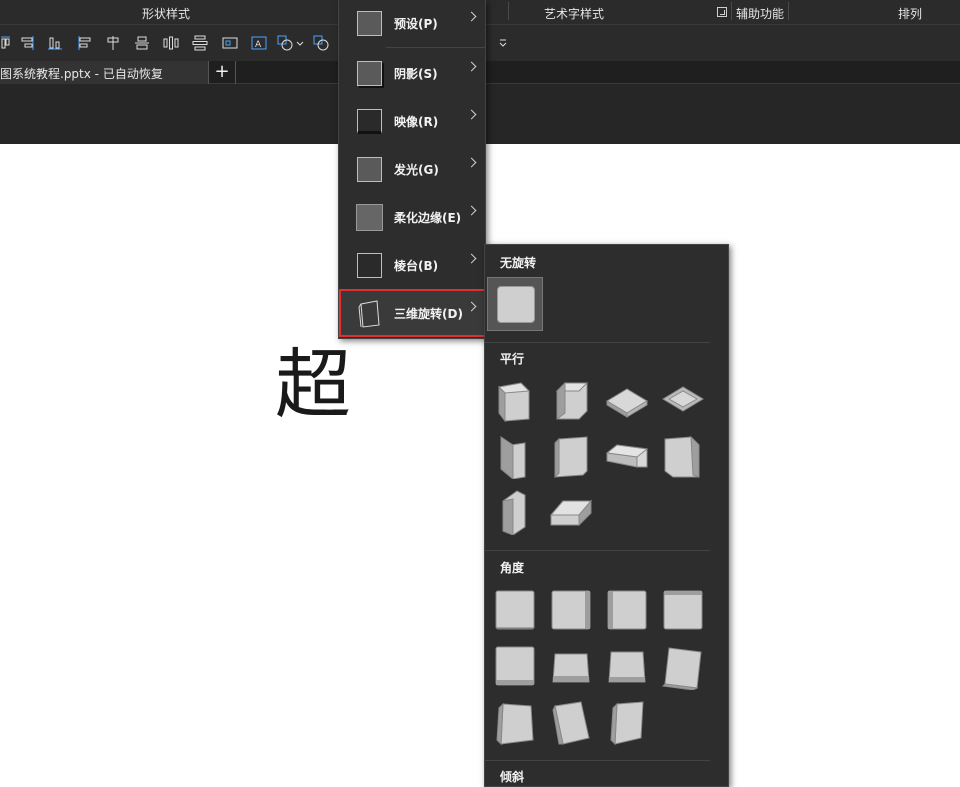  I want to click on perspective-front-icon, so click(515, 610).